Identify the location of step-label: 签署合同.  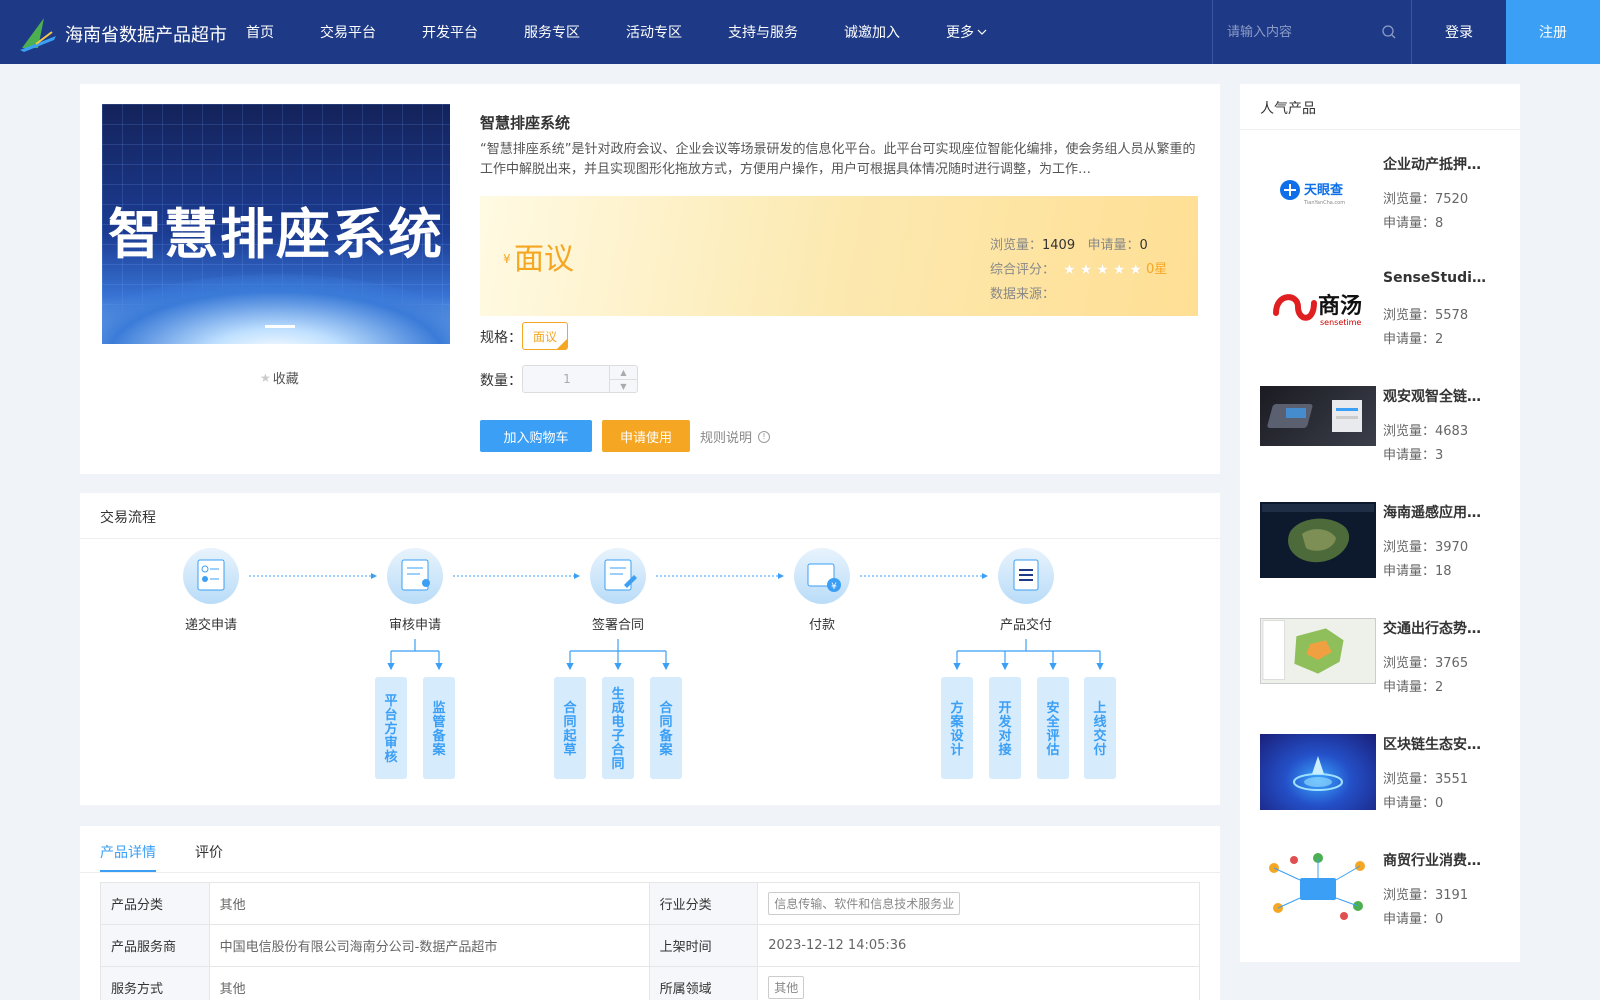
(618, 625).